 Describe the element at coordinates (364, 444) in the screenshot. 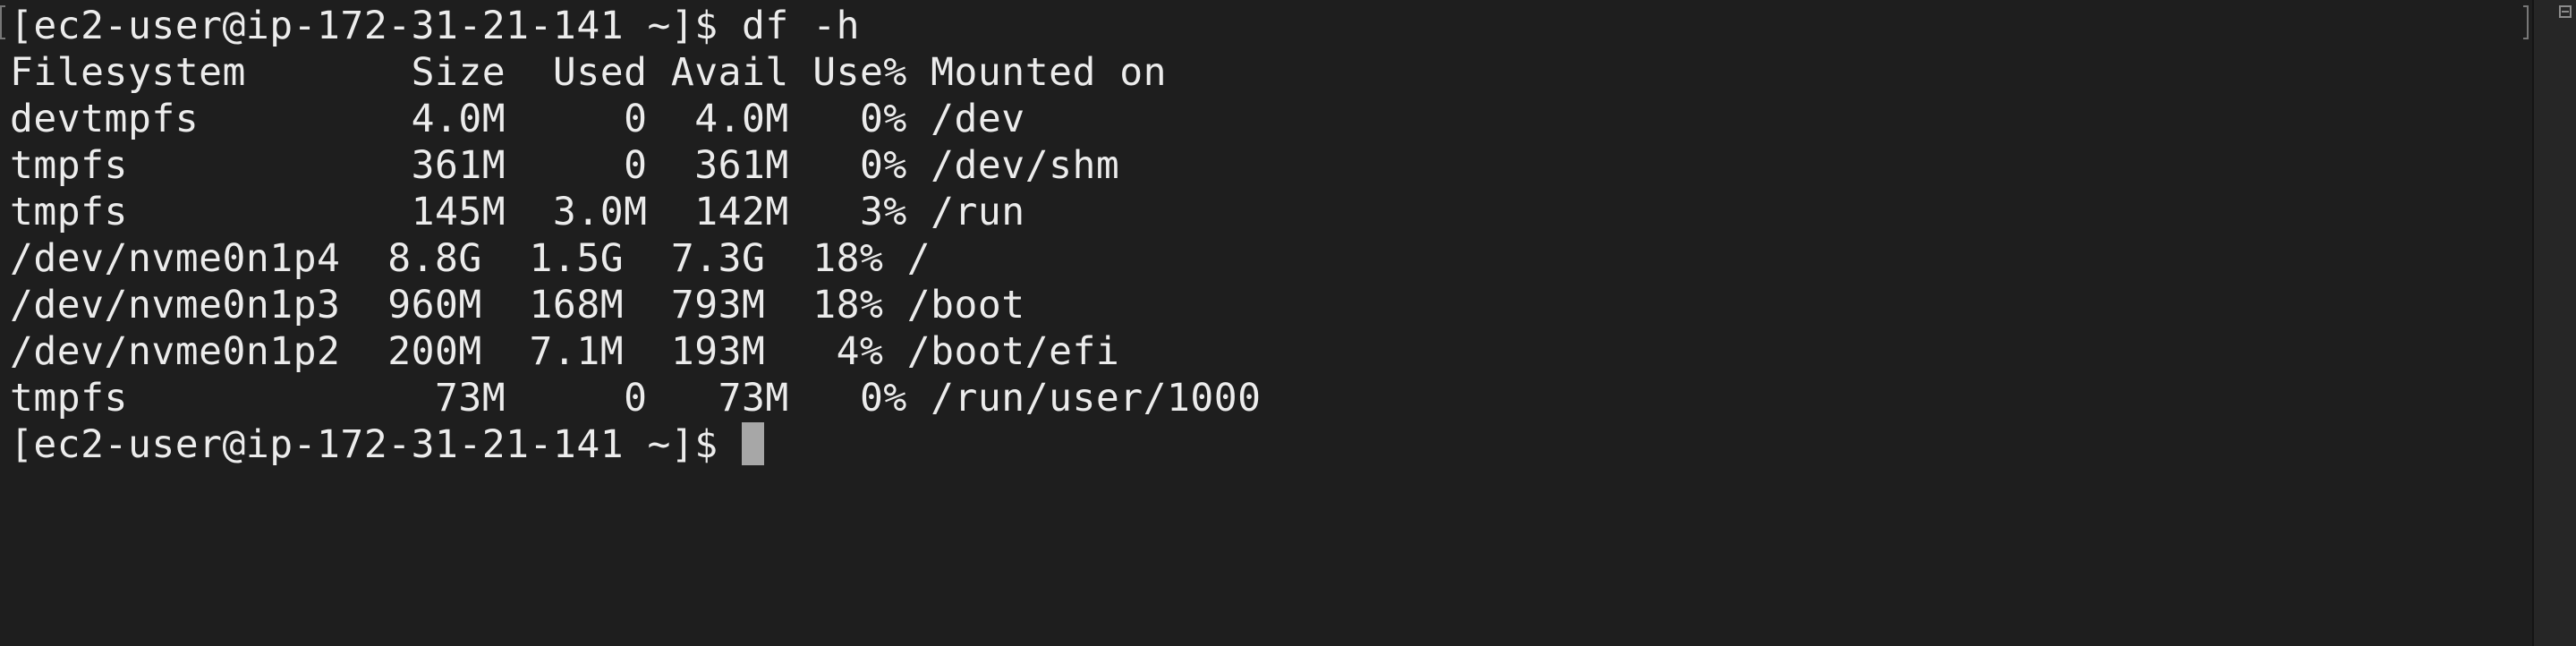

I see `shell-prompt: [ec2-user@ip-172-31-21-141 ~]$` at that location.